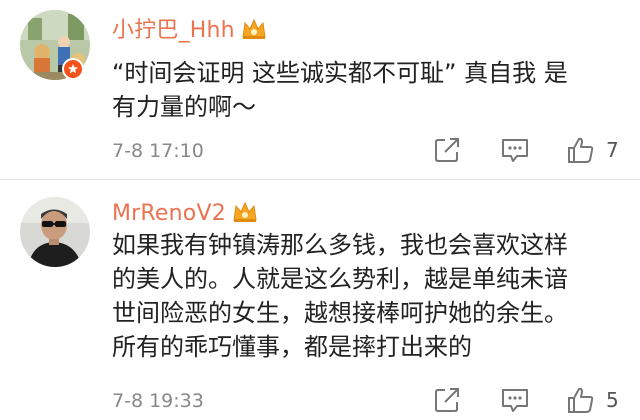 The width and height of the screenshot is (640, 420). What do you see at coordinates (173, 30) in the screenshot?
I see `username-text: 小拧巴_Hhh` at bounding box center [173, 30].